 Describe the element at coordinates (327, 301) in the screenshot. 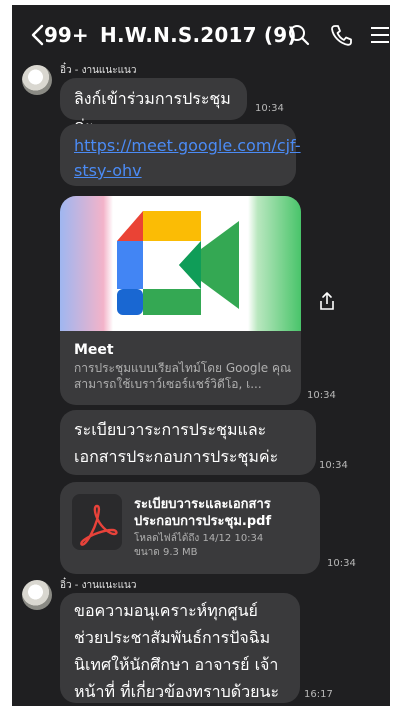

I see `share-icon` at that location.